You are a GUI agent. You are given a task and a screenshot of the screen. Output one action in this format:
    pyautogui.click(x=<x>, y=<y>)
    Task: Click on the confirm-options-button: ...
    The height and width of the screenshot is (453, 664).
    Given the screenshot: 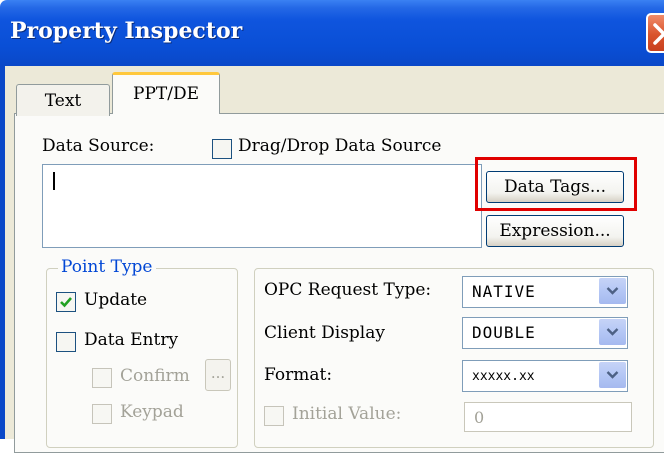 What is the action you would take?
    pyautogui.click(x=218, y=375)
    